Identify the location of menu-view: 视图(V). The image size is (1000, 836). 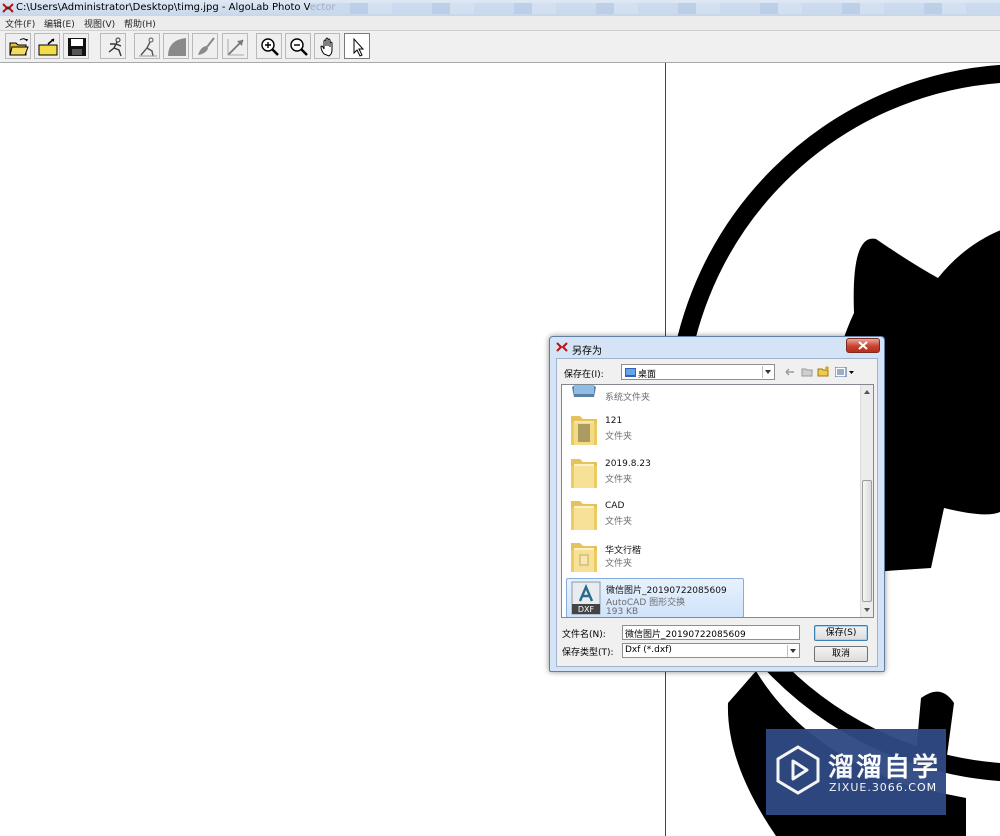
(99, 23).